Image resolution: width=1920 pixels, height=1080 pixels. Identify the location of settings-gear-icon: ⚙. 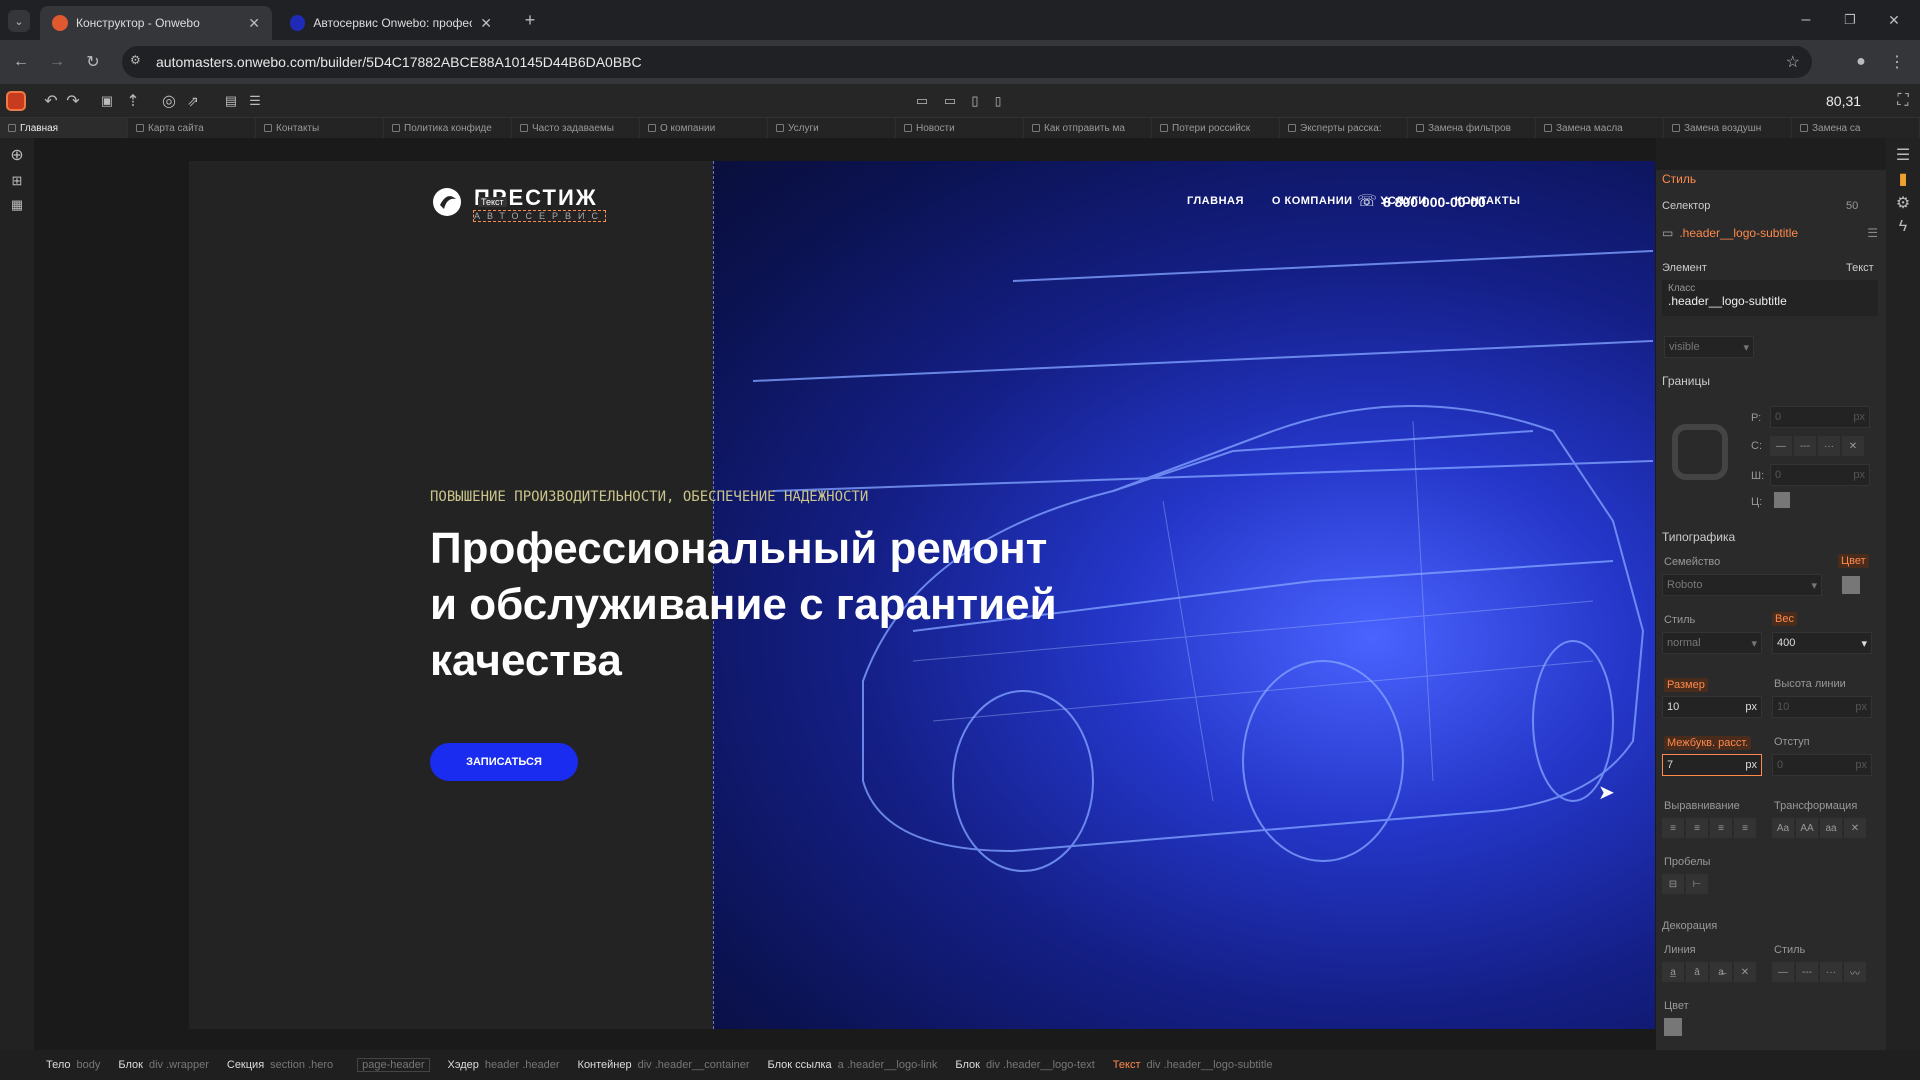
(1903, 203).